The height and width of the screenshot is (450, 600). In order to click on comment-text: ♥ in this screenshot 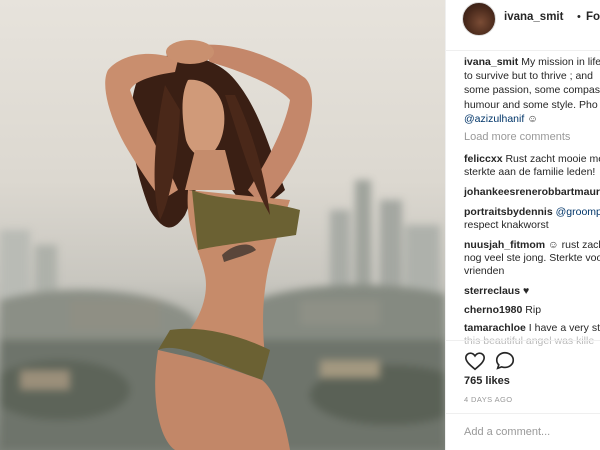, I will do `click(526, 291)`.